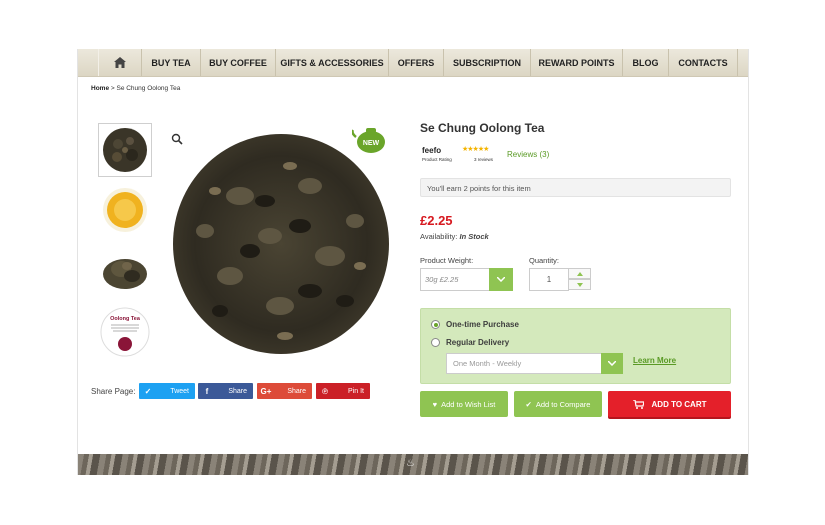 The width and height of the screenshot is (825, 525). I want to click on tea-leaves-thumb-image, so click(125, 150).